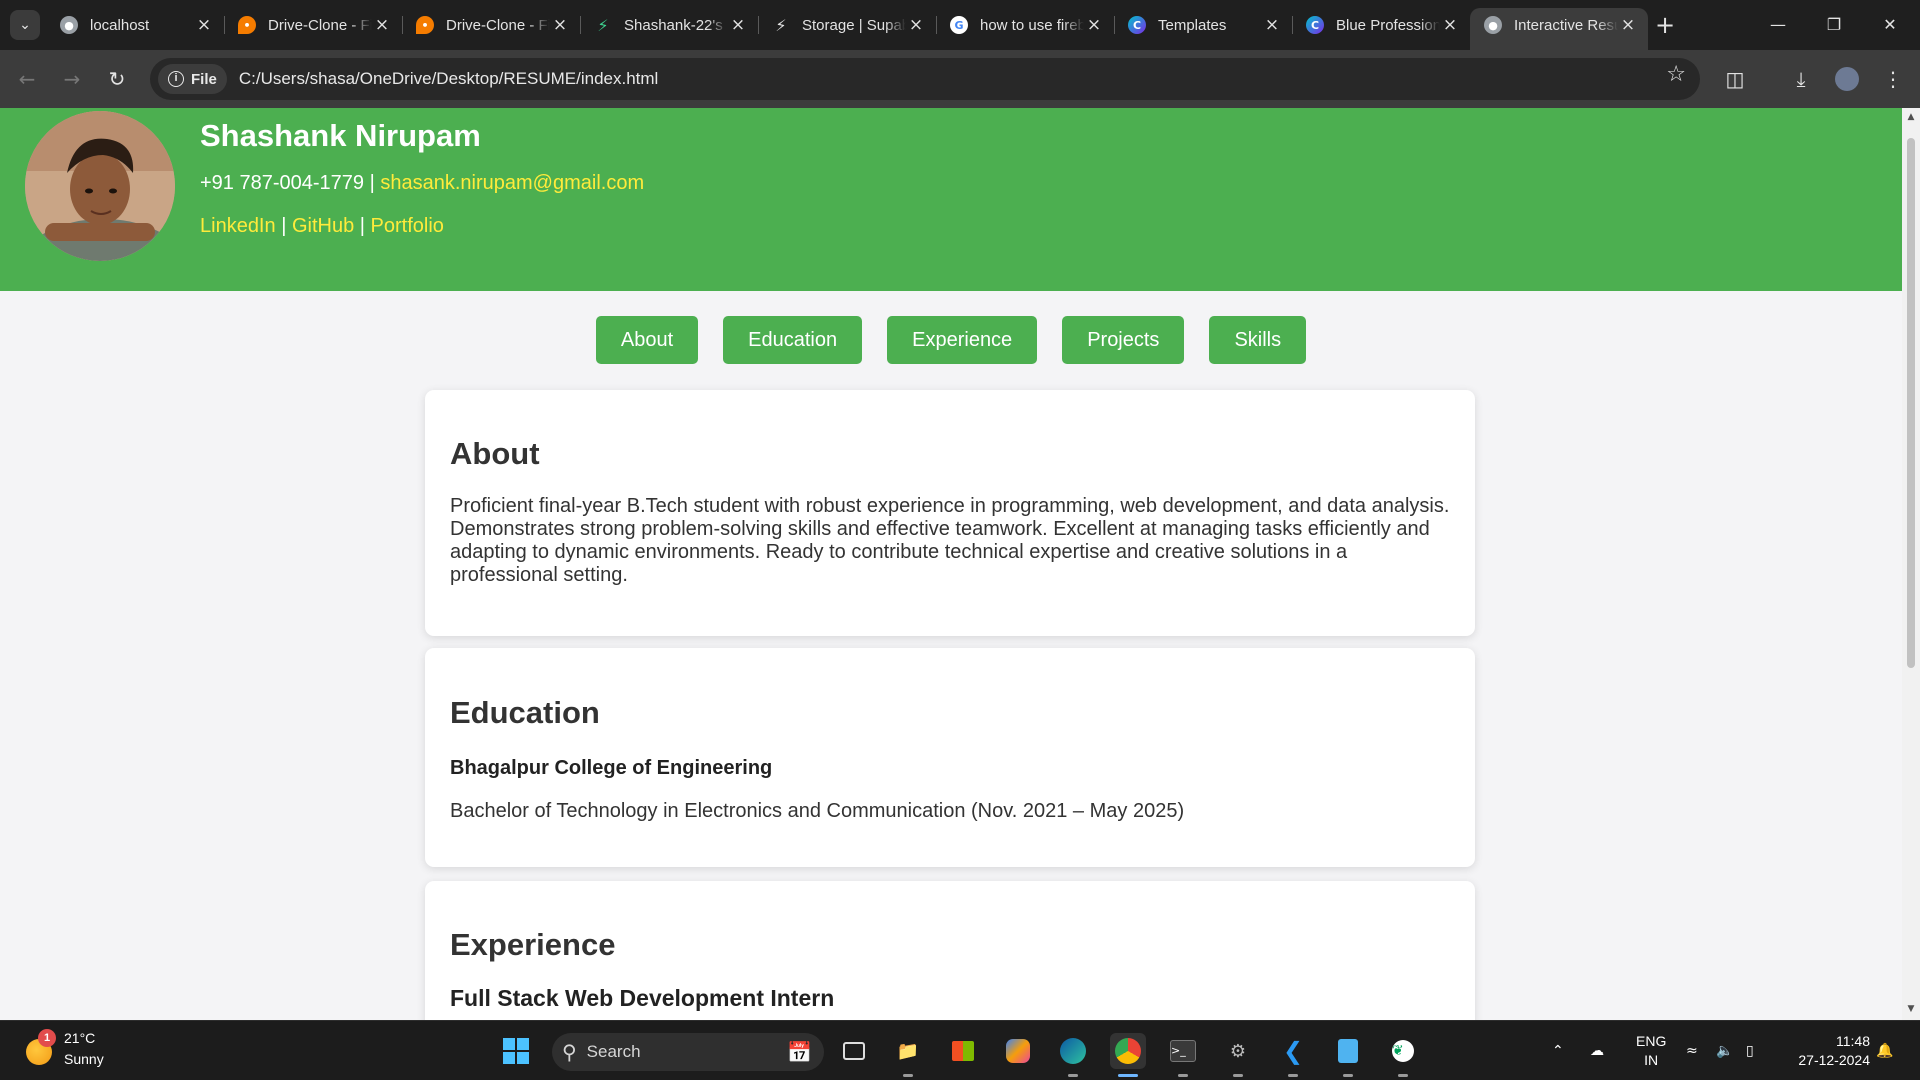  What do you see at coordinates (27, 79) in the screenshot?
I see `back-button: ←` at bounding box center [27, 79].